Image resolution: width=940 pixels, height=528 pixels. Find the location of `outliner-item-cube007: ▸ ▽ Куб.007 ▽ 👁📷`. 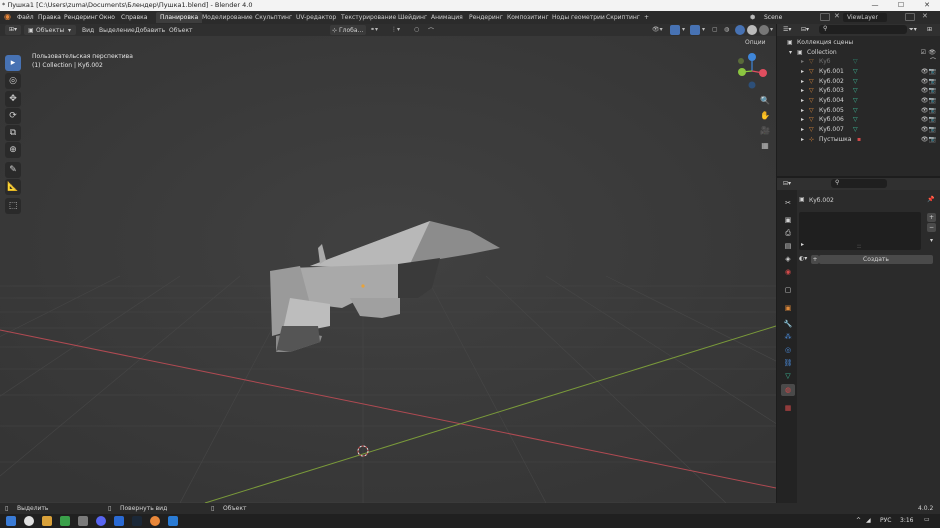

outliner-item-cube007: ▸ ▽ Куб.007 ▽ 👁📷 is located at coordinates (858, 130).